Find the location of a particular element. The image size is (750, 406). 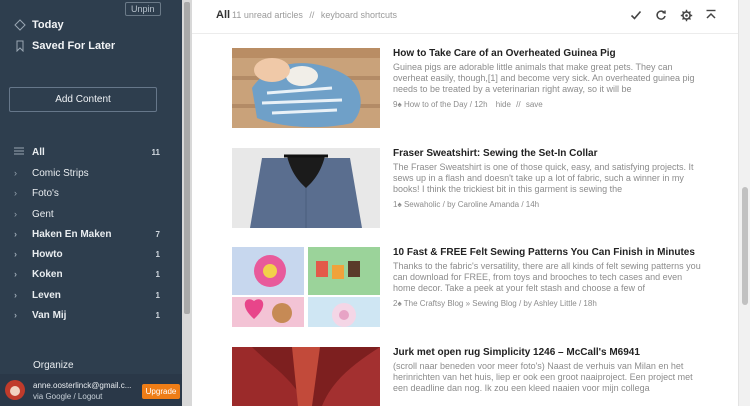

article-source: How to of the Day / 12h is located at coordinates (446, 104).